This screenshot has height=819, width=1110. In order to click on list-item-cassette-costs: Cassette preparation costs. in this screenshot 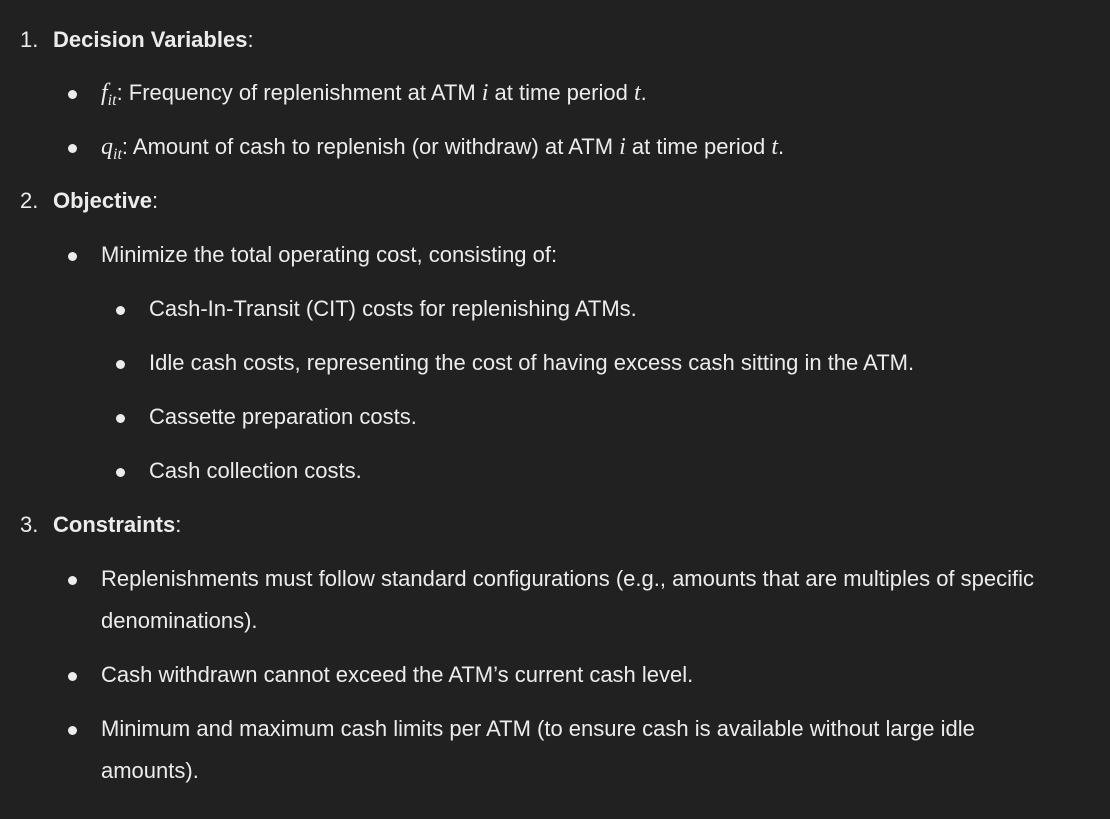, I will do `click(283, 416)`.